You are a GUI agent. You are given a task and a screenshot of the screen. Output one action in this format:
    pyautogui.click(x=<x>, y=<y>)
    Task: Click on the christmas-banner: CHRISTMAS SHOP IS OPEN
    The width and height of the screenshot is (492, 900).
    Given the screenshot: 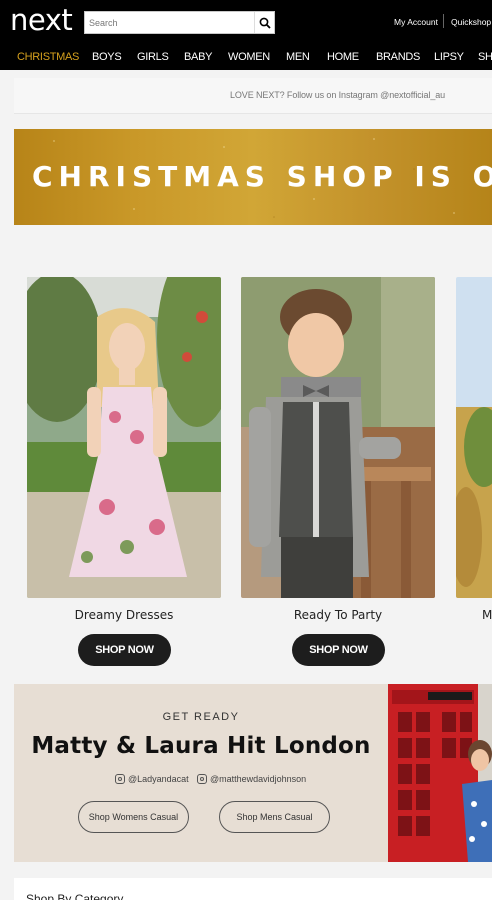 What is the action you would take?
    pyautogui.click(x=253, y=177)
    